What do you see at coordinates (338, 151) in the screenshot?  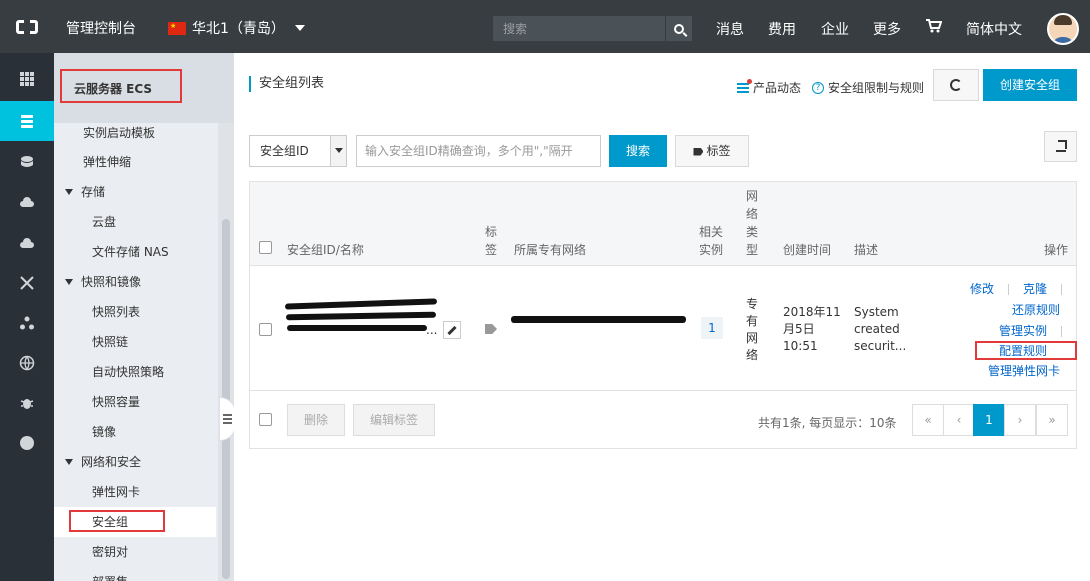 I see `chevron-down-icon` at bounding box center [338, 151].